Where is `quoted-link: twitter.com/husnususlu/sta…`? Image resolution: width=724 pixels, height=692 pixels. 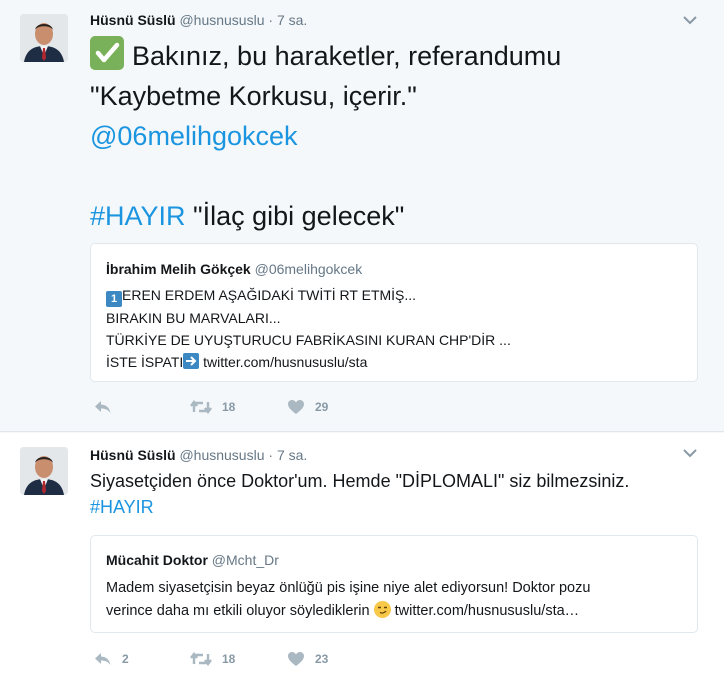 quoted-link: twitter.com/husnususlu/sta… is located at coordinates (485, 611).